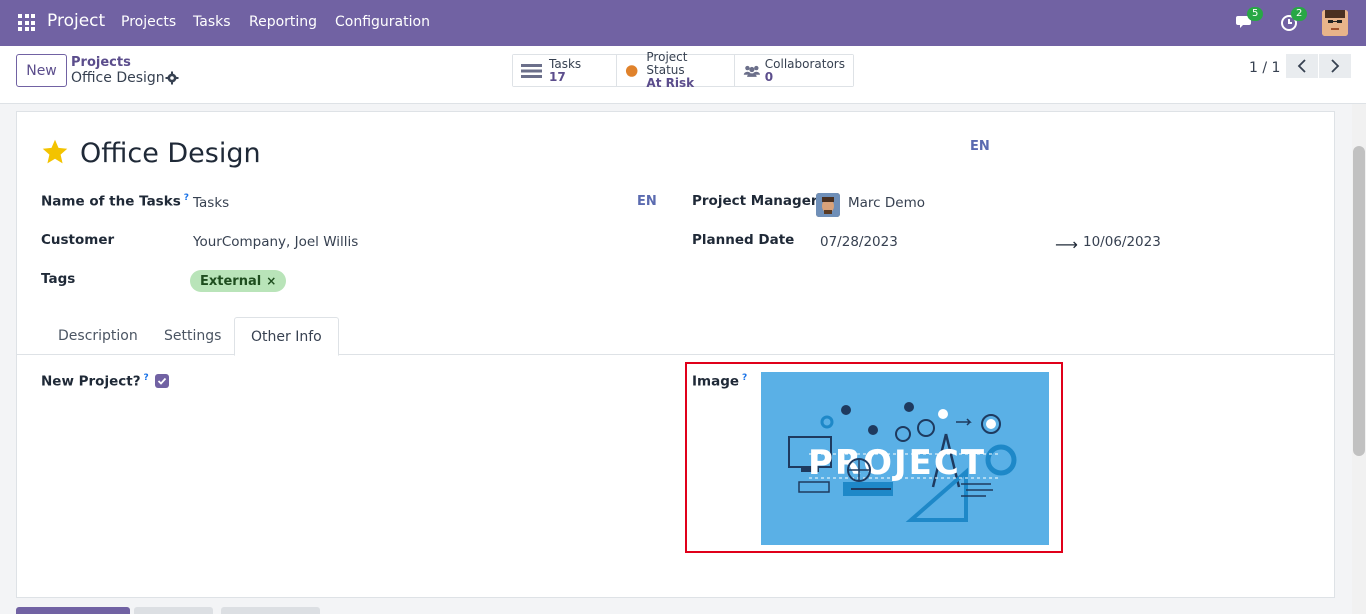  Describe the element at coordinates (675, 336) in the screenshot. I see `form-tabs: Description Settings Other Info` at that location.